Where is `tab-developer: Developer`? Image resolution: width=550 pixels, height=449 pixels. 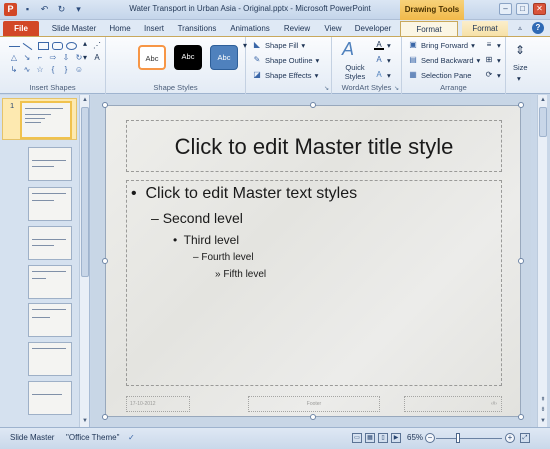
tab-developer: Developer is located at coordinates (373, 28).